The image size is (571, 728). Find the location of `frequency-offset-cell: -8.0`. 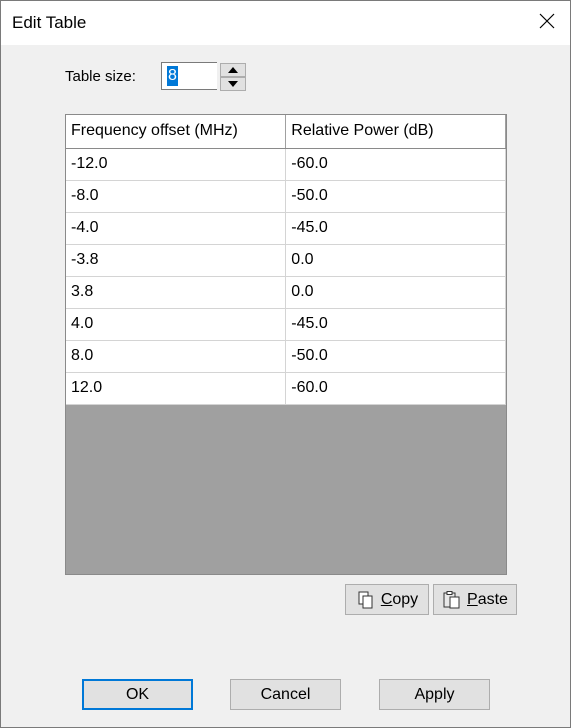

frequency-offset-cell: -8.0 is located at coordinates (176, 196).